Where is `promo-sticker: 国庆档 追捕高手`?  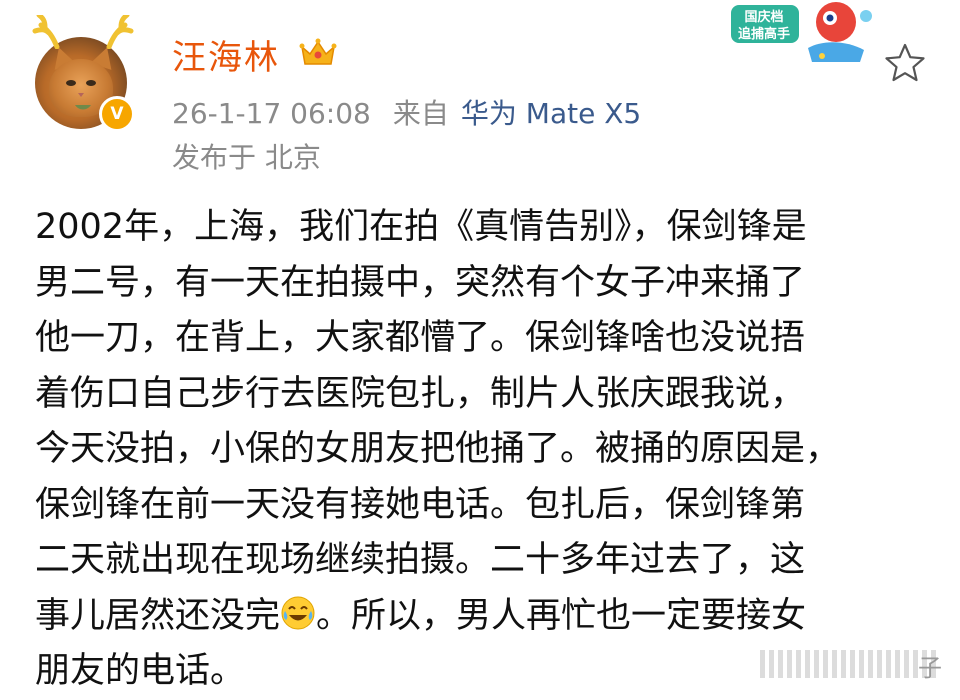
promo-sticker: 国庆档 追捕高手 is located at coordinates (801, 33).